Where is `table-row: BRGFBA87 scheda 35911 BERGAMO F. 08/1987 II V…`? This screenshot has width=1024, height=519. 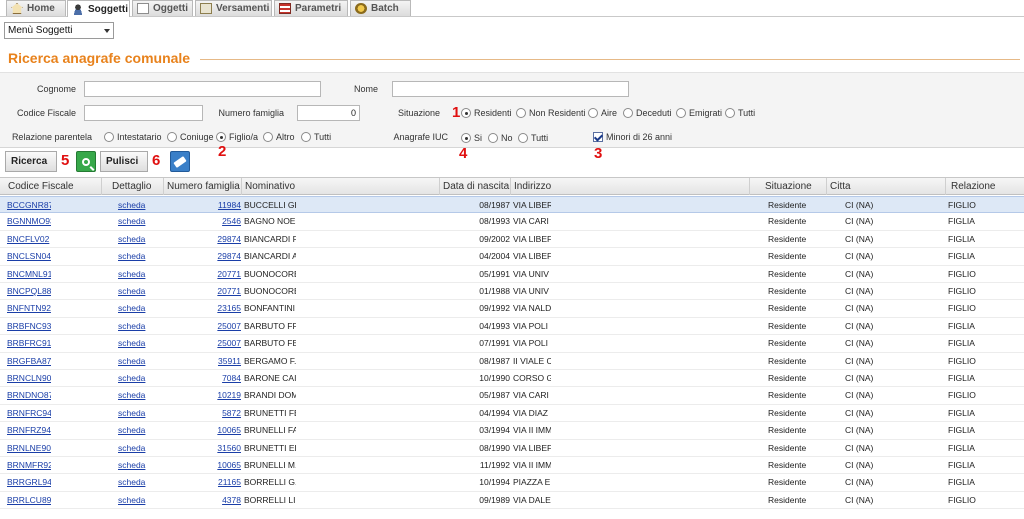
table-row: BRGFBA87 scheda 35911 BERGAMO F. 08/1987 II V… is located at coordinates (512, 361).